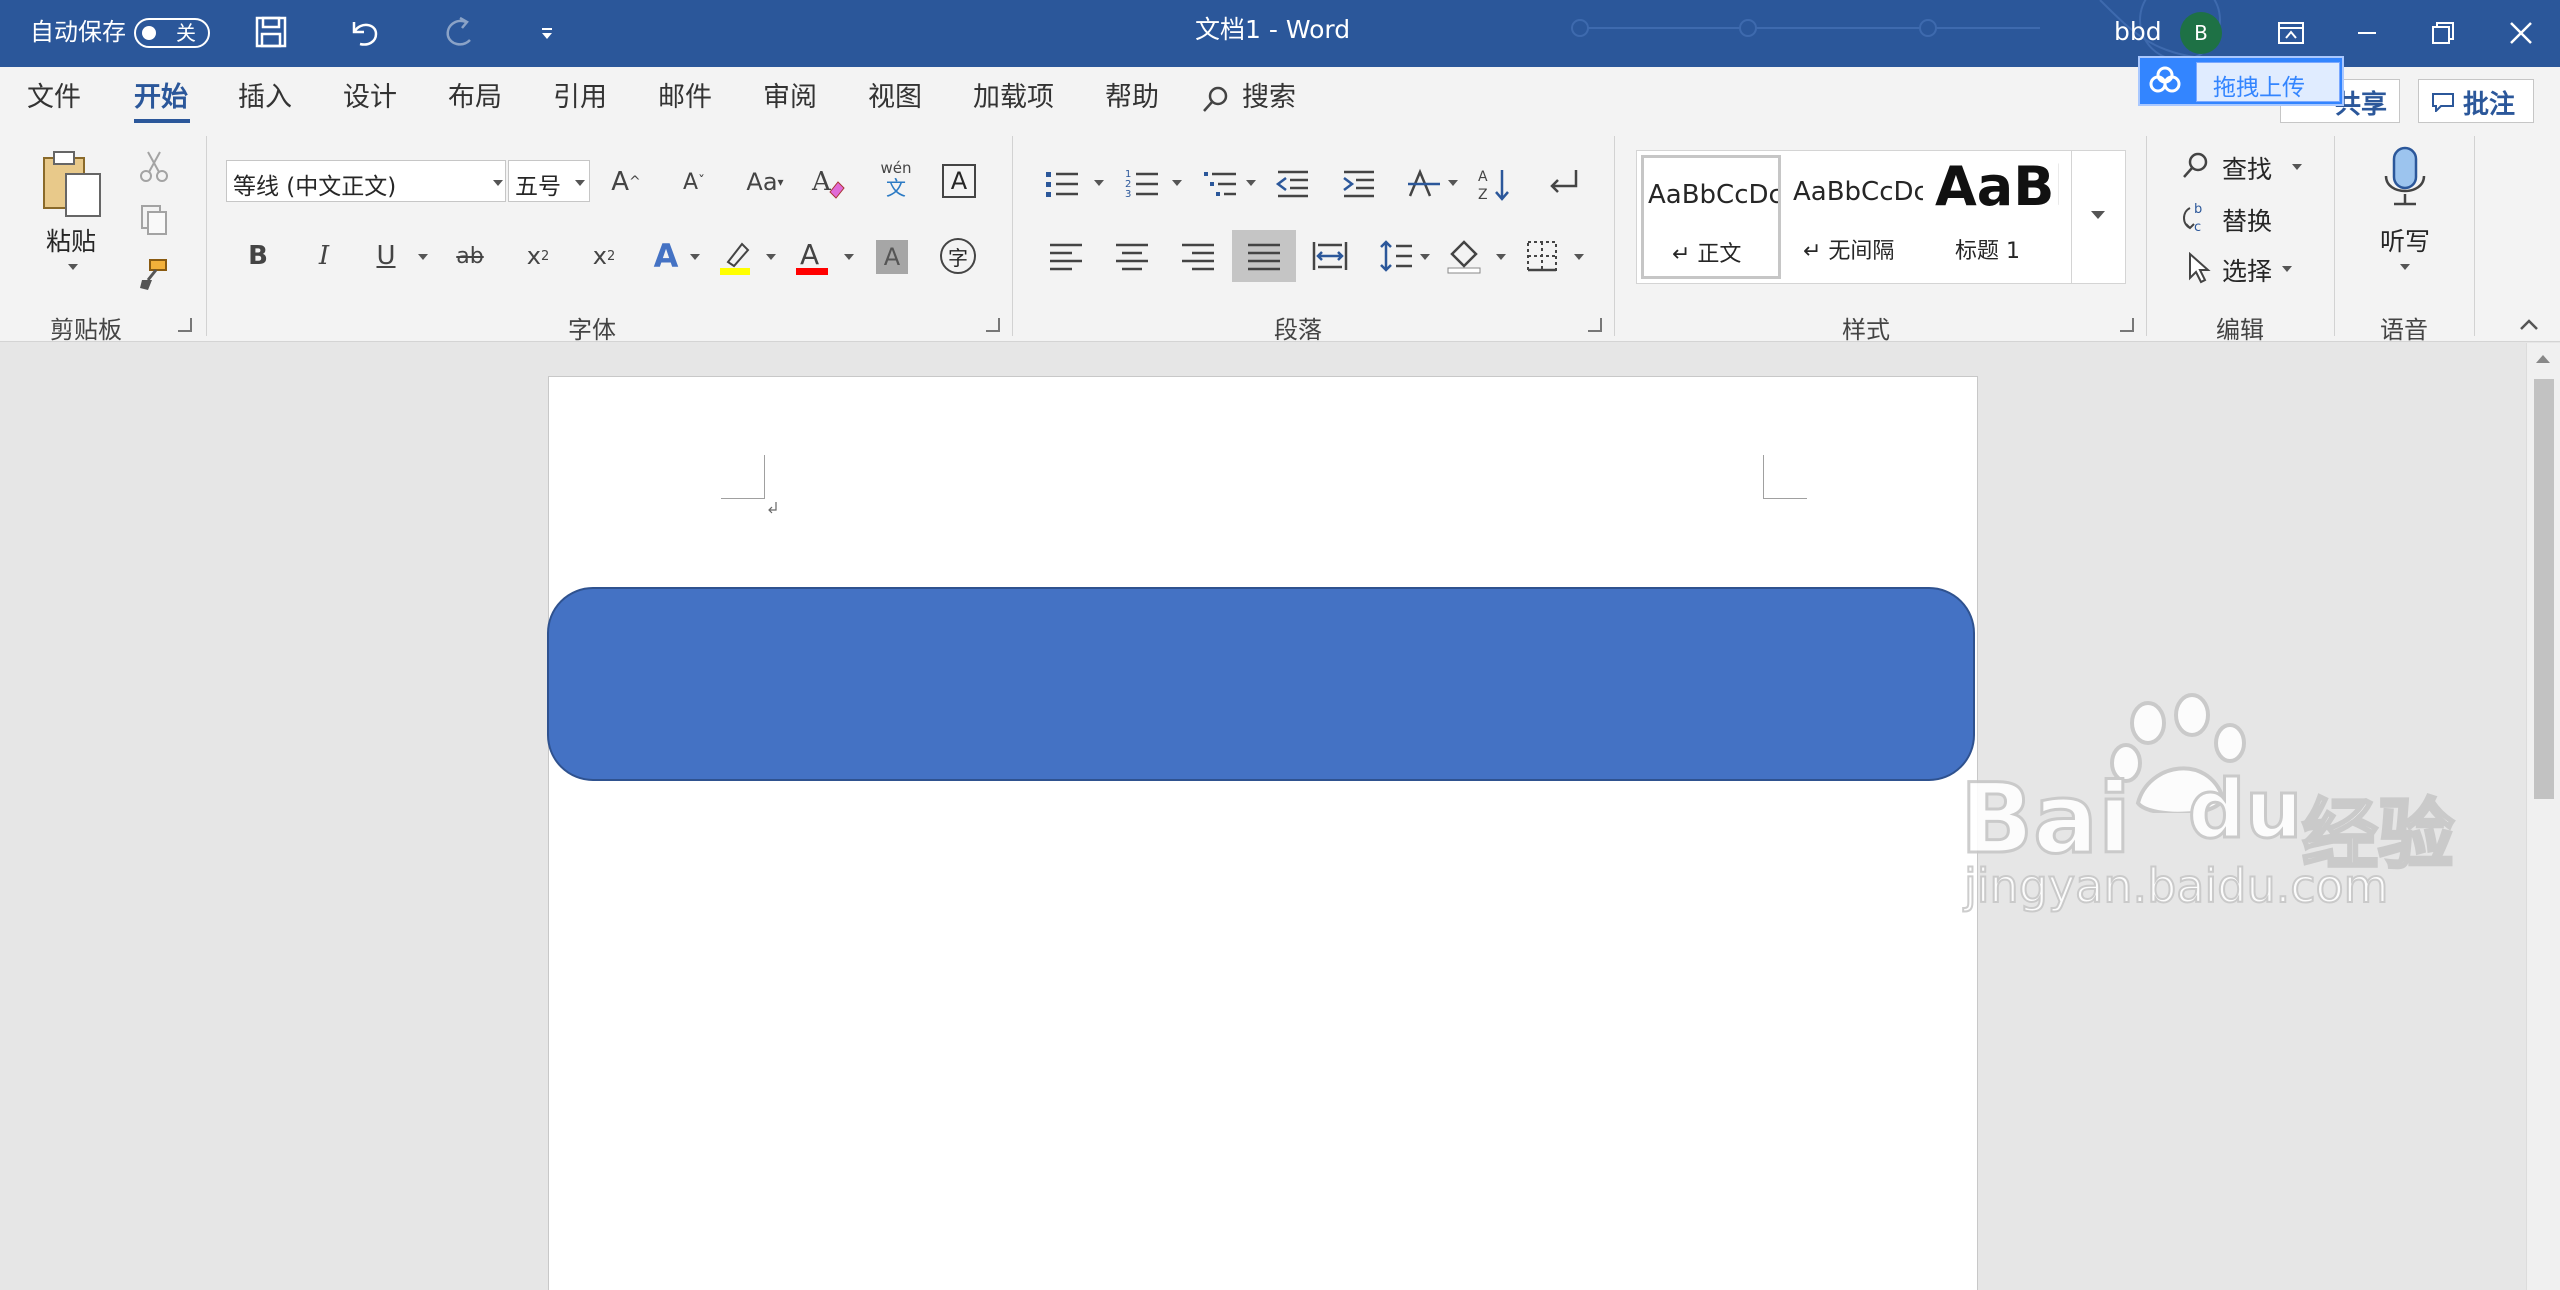  Describe the element at coordinates (895, 98) in the screenshot. I see `tab-view: 视图` at that location.